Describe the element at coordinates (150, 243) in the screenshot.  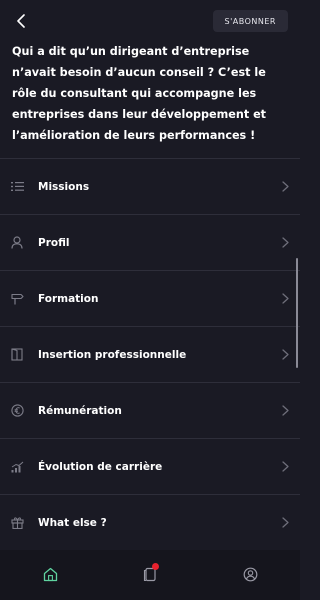
I see `menu-item-profil: Profil` at that location.